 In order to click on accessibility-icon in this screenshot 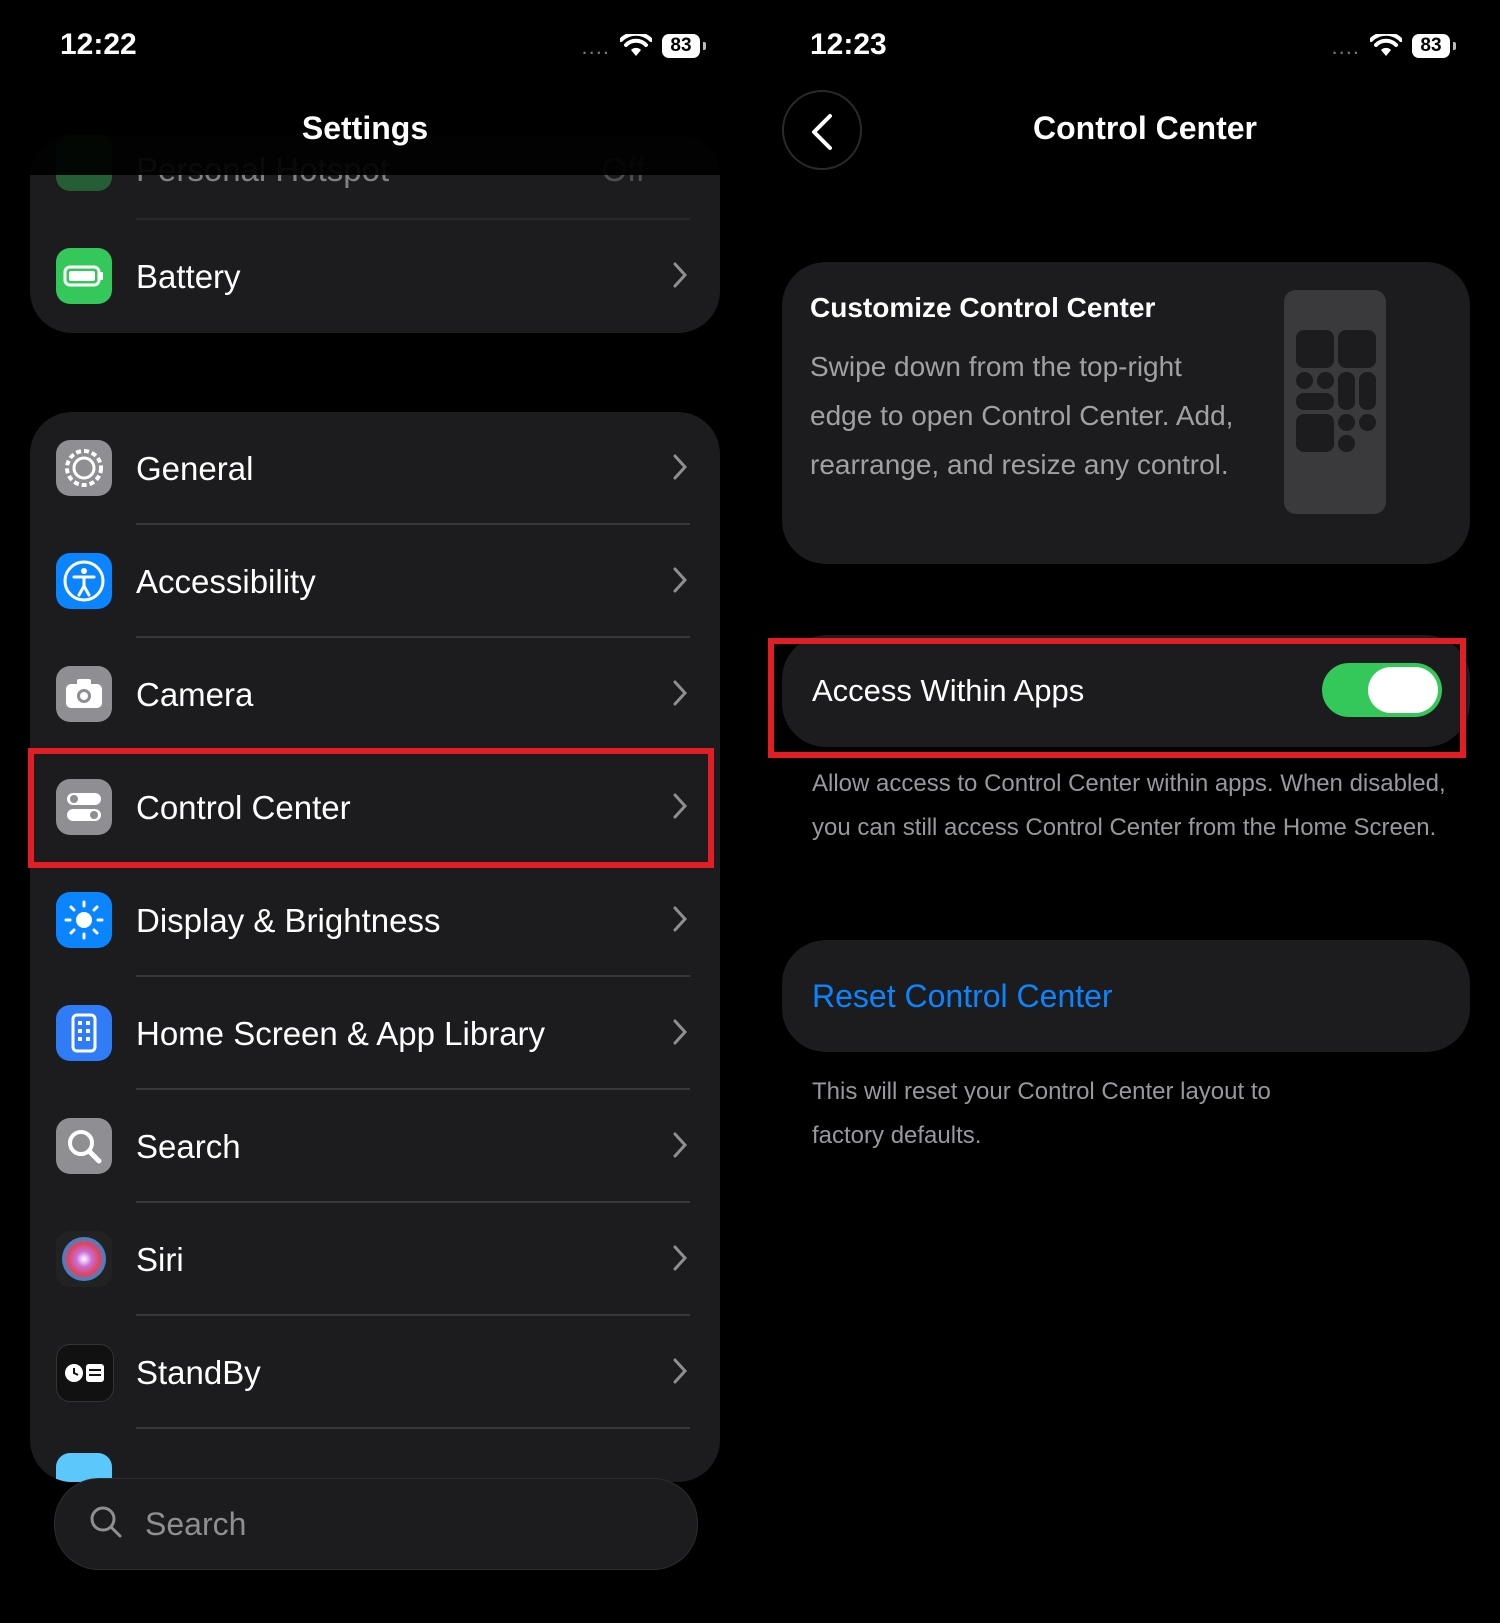, I will do `click(84, 581)`.